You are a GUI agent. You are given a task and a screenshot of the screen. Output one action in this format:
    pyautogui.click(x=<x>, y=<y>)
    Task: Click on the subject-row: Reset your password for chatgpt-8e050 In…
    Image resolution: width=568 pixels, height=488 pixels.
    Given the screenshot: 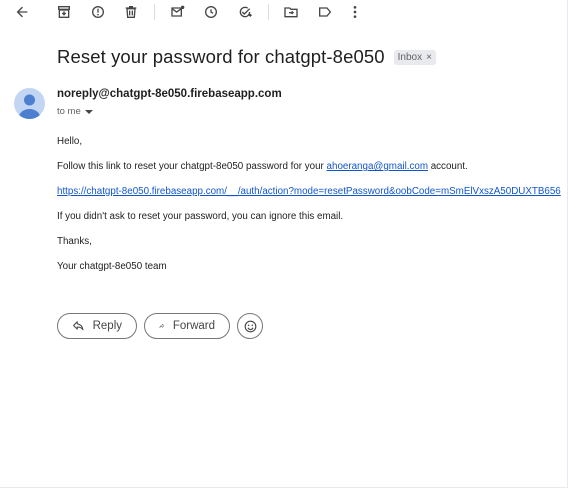 What is the action you would take?
    pyautogui.click(x=246, y=57)
    